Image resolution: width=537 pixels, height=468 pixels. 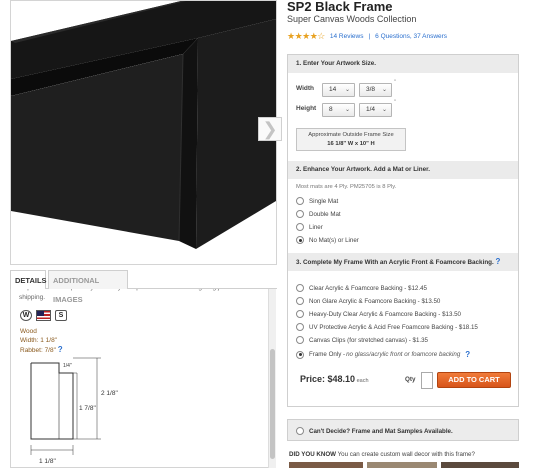 What do you see at coordinates (38, 340) in the screenshot?
I see `spec-width: Width: 1 1/8"` at bounding box center [38, 340].